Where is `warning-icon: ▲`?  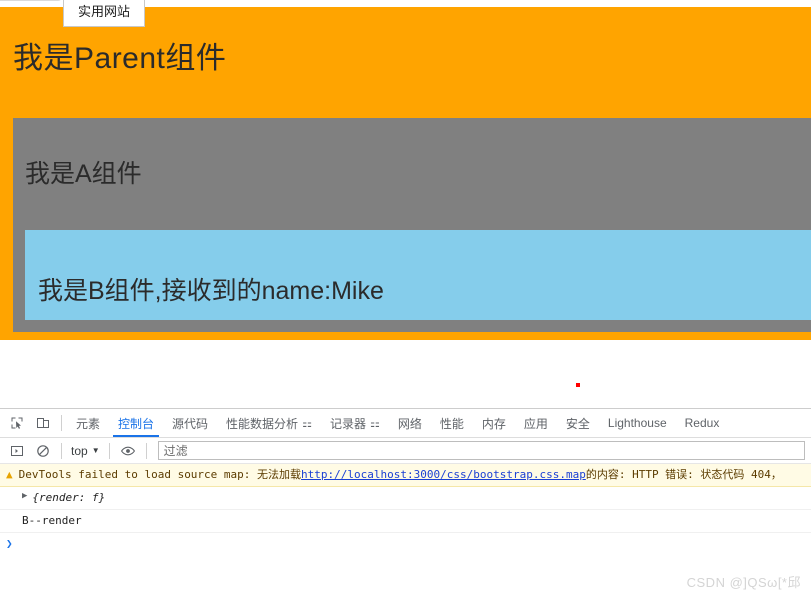
warning-icon: ▲ is located at coordinates (9, 474).